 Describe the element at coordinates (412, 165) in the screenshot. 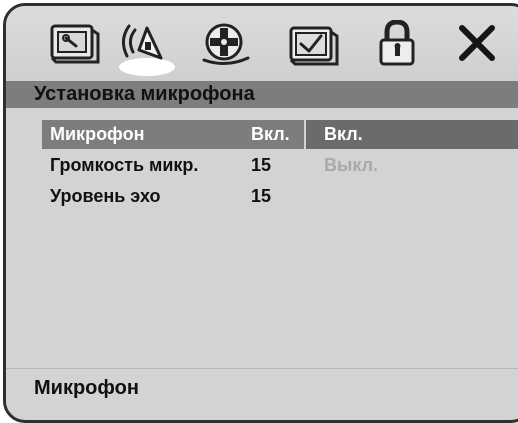

I see `option-off: Выкл.` at that location.